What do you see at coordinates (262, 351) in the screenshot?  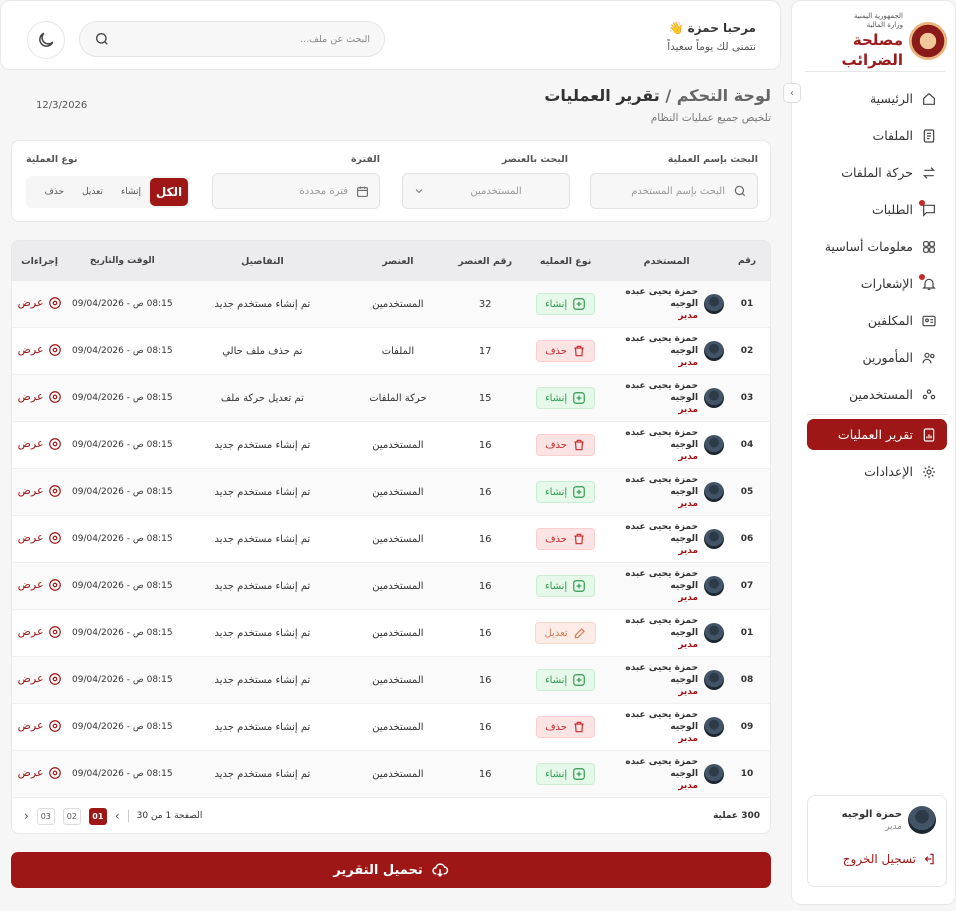 I see `row-details: تم حذف ملف حالي` at bounding box center [262, 351].